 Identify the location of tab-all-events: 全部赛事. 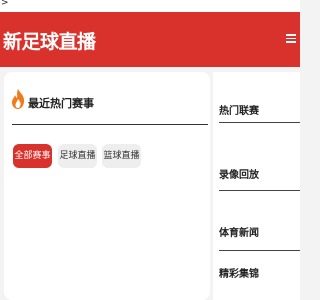
(32, 156).